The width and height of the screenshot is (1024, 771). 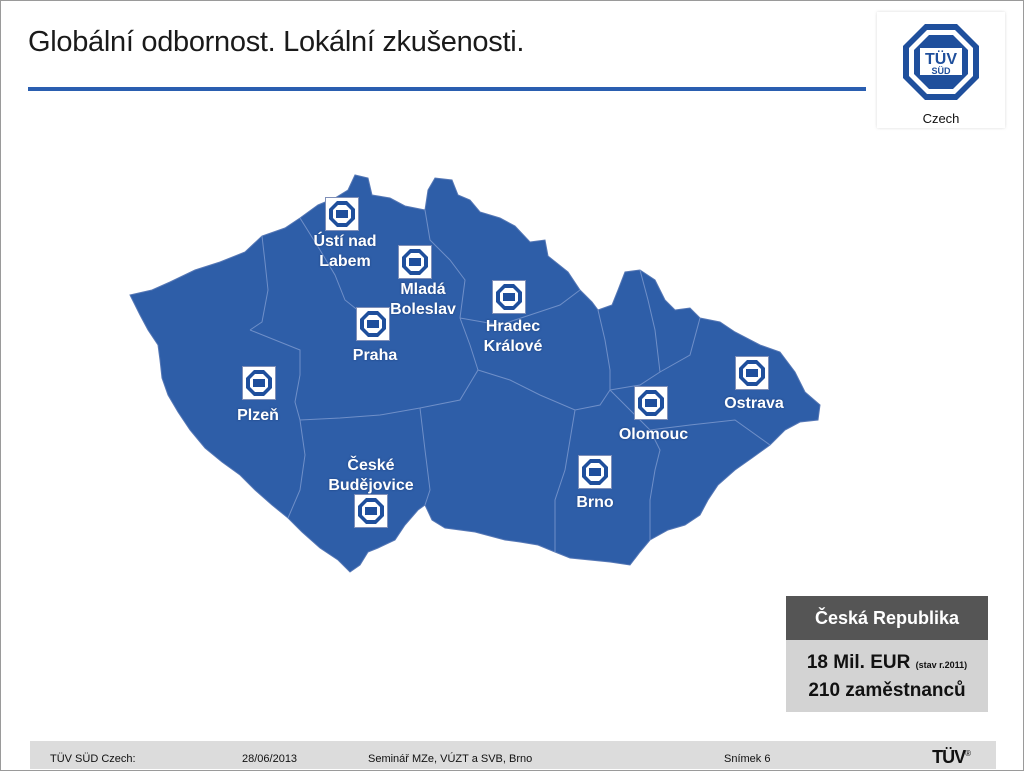 I want to click on info-revenue-line: 18 Mil. EUR (stav r.2011), so click(x=887, y=663).